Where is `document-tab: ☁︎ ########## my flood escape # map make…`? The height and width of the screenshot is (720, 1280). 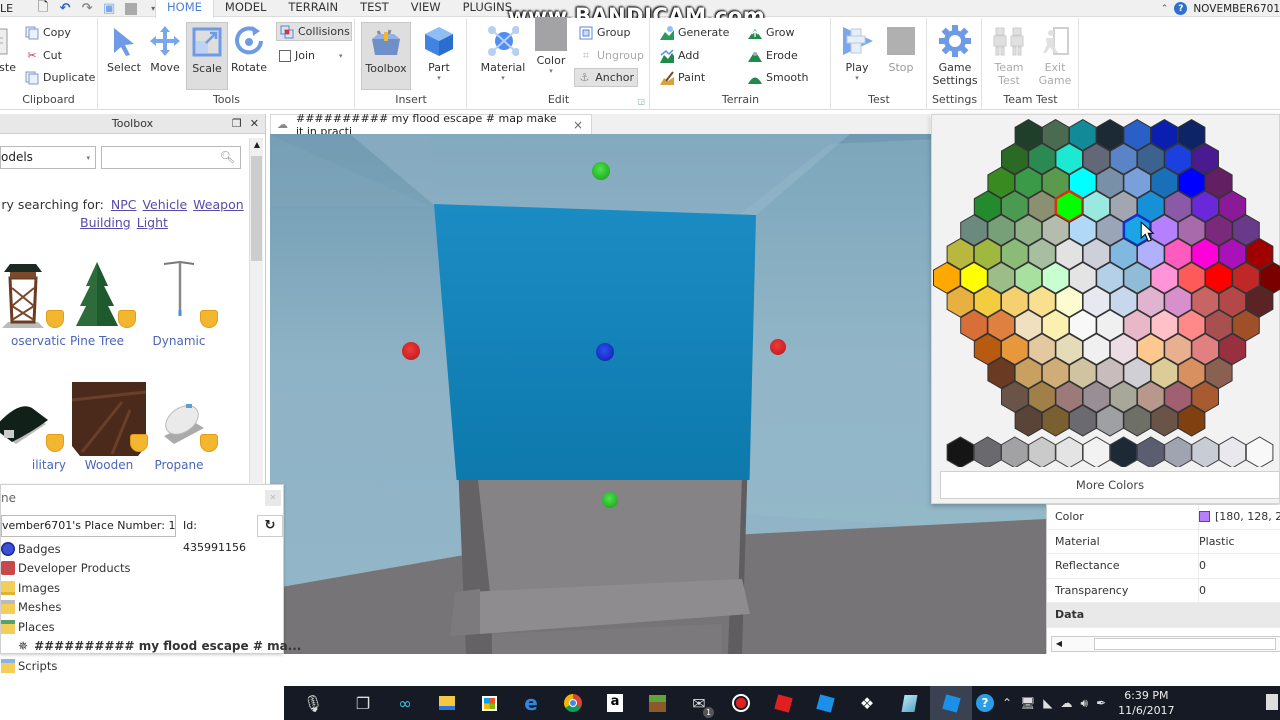
document-tab: ☁︎ ########## my flood escape # map make… is located at coordinates (431, 125).